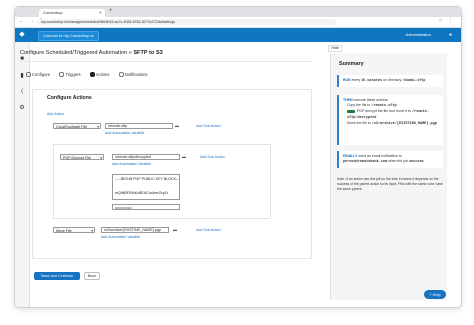  What do you see at coordinates (351, 111) in the screenshot?
I see `dependency-pill-icon` at bounding box center [351, 111].